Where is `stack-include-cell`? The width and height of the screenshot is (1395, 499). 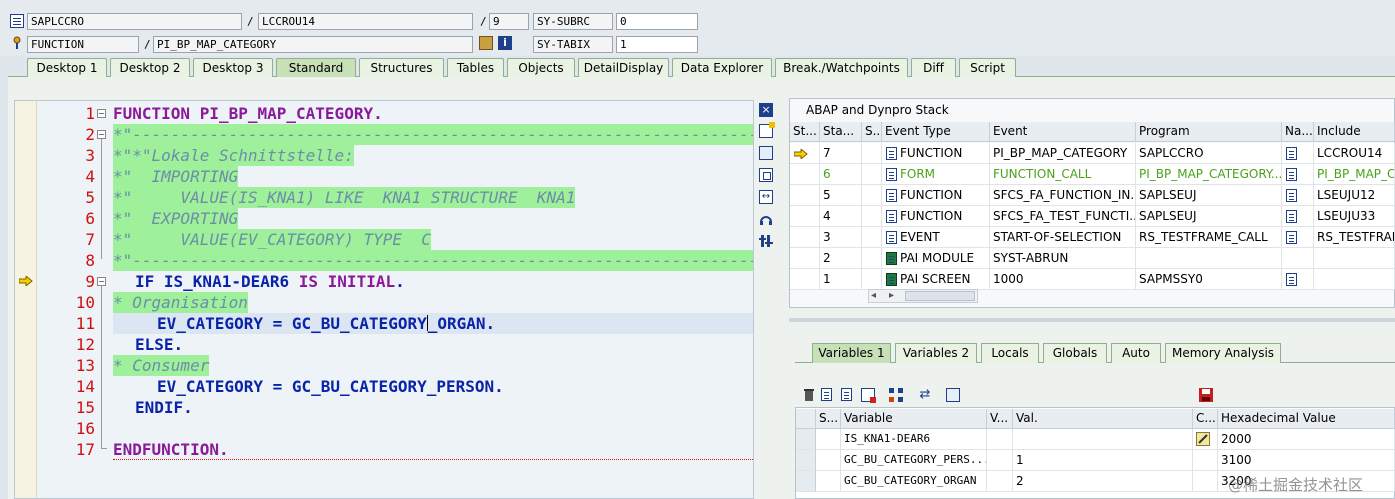
stack-include-cell is located at coordinates (1354, 279).